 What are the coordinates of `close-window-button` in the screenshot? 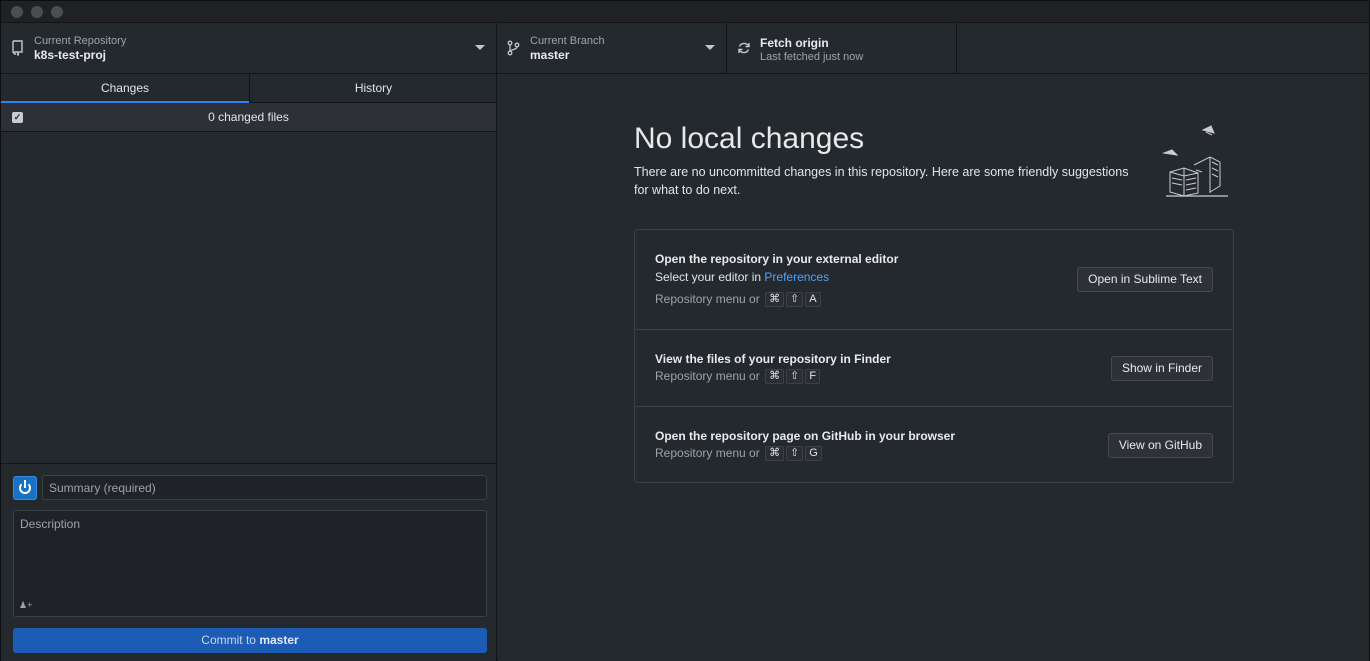 It's located at (17, 12).